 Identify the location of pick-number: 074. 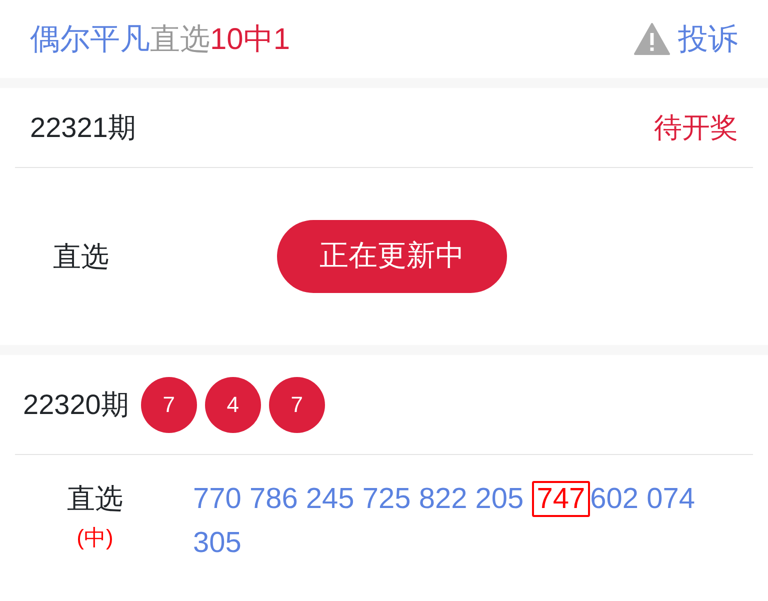
(670, 499).